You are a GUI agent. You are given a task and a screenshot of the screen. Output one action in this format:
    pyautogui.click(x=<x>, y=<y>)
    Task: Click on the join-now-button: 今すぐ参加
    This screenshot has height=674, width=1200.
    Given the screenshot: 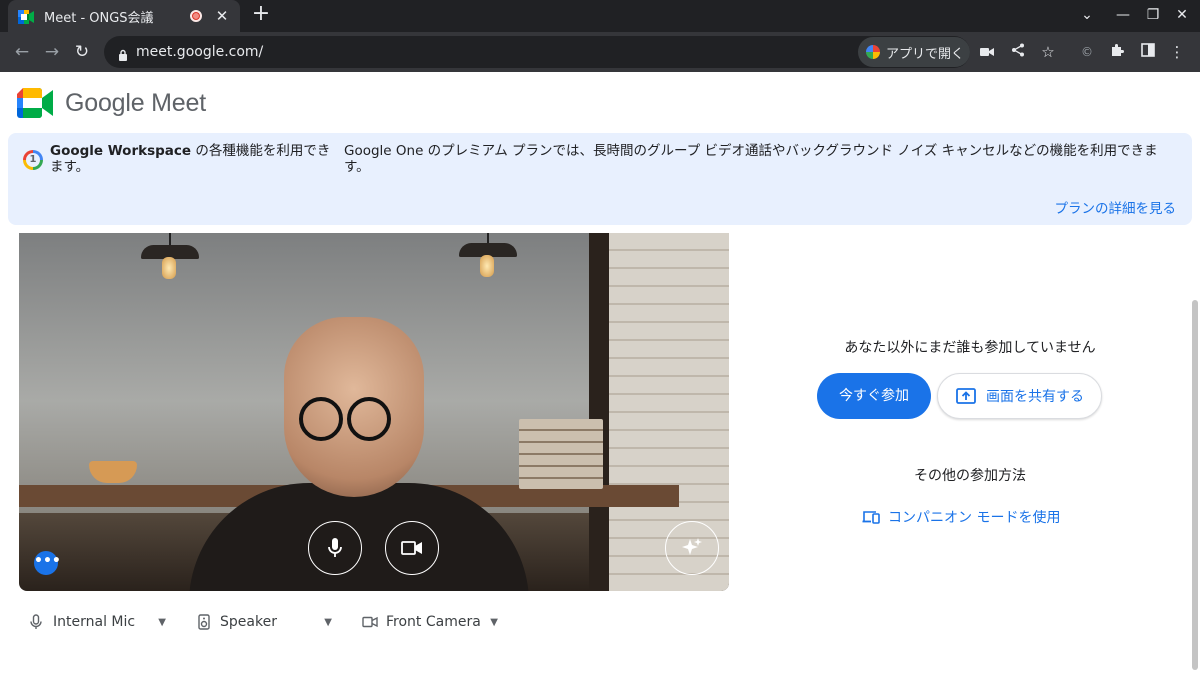 What is the action you would take?
    pyautogui.click(x=874, y=396)
    